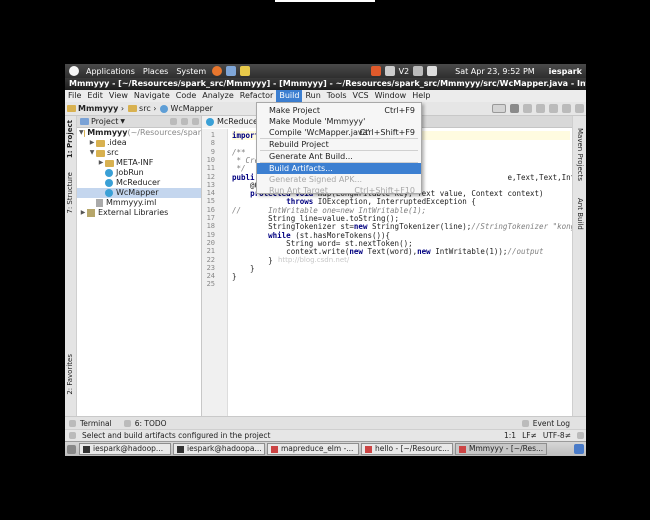  What do you see at coordinates (580, 214) in the screenshot?
I see `tab-ant-build: Ant Build` at bounding box center [580, 214].